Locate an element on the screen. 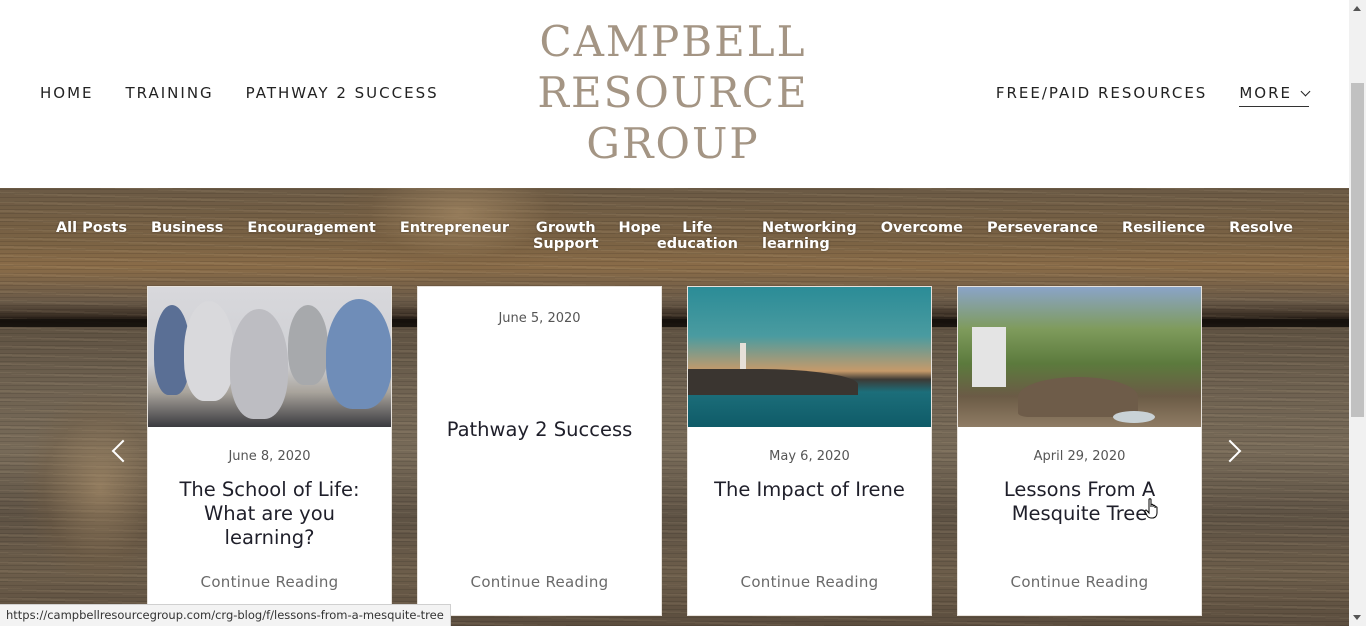 This screenshot has width=1366, height=626. nav-more-dropdown: MORE is located at coordinates (1275, 95).